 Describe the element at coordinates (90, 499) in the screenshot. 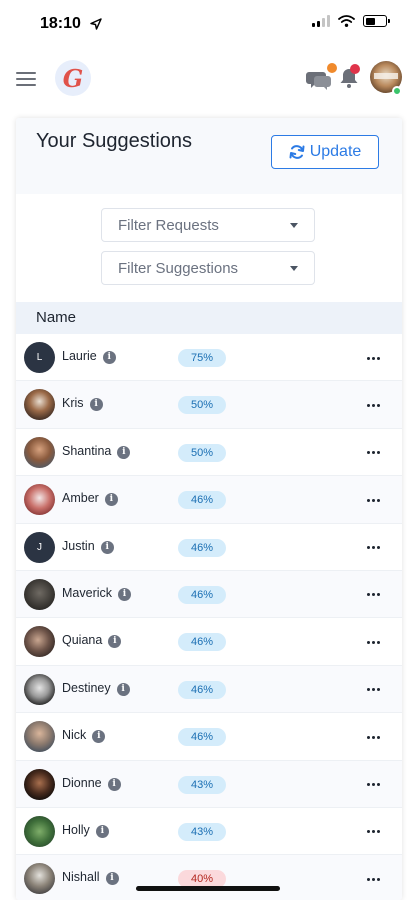

I see `row-name: Amber i` at that location.